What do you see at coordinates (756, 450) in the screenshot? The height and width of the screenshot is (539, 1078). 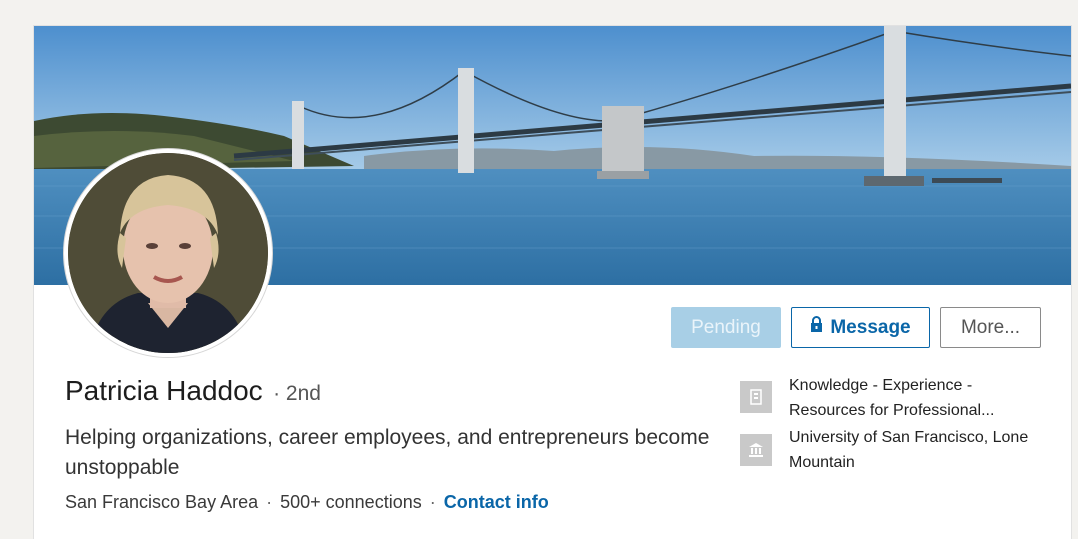 I see `school-icon` at bounding box center [756, 450].